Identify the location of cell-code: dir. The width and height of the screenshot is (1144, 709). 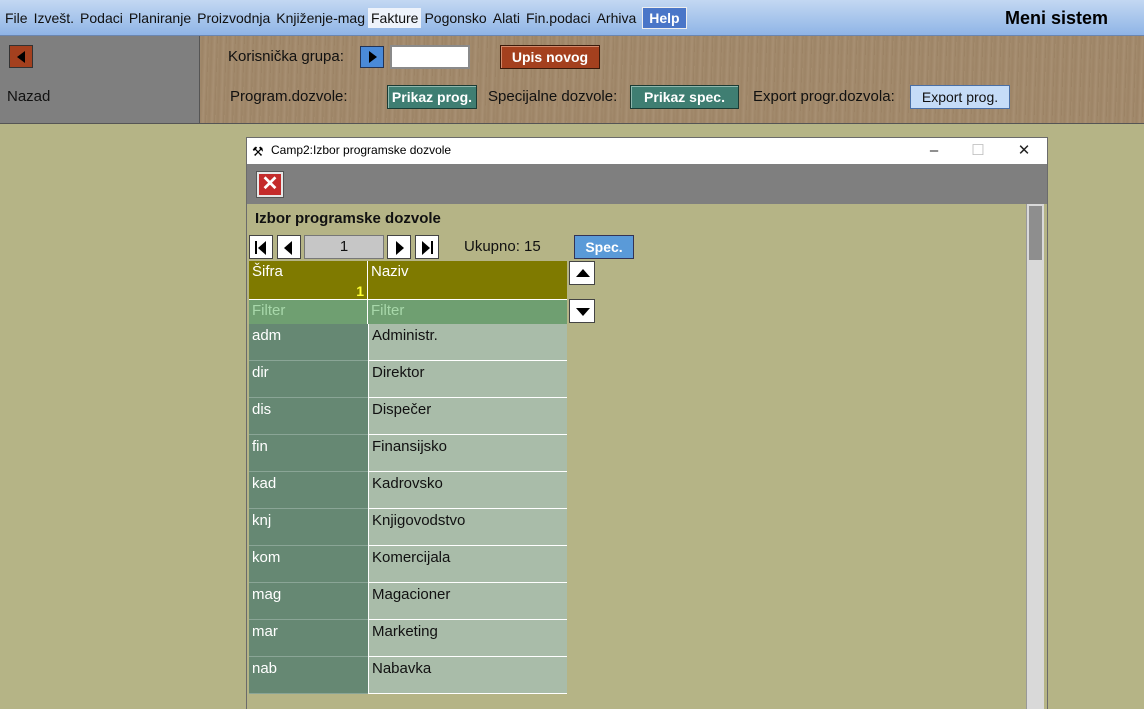
(308, 379).